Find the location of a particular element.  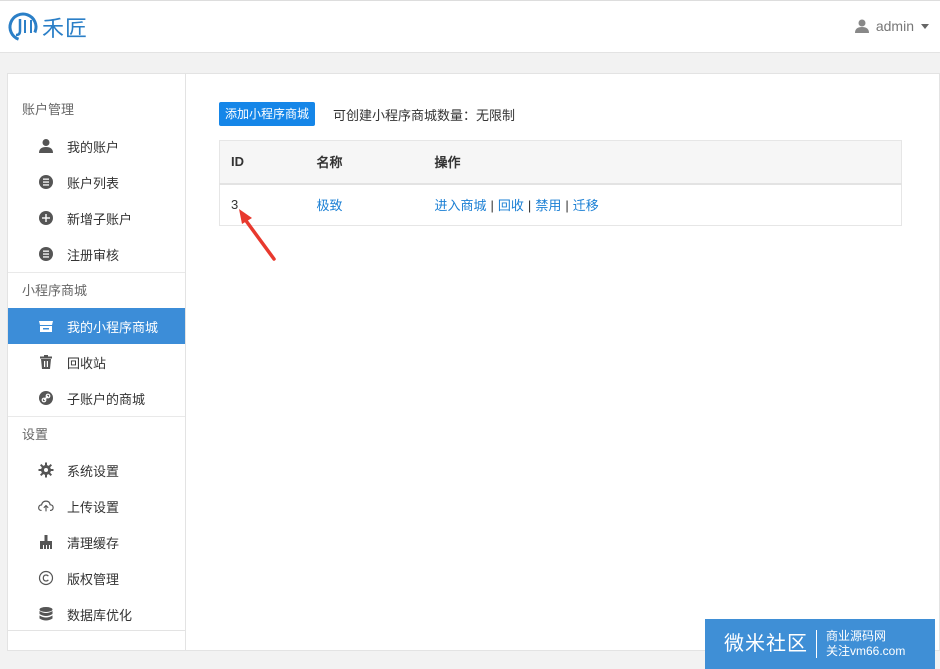

sidebar-item-label: 账户列表 is located at coordinates (93, 183).